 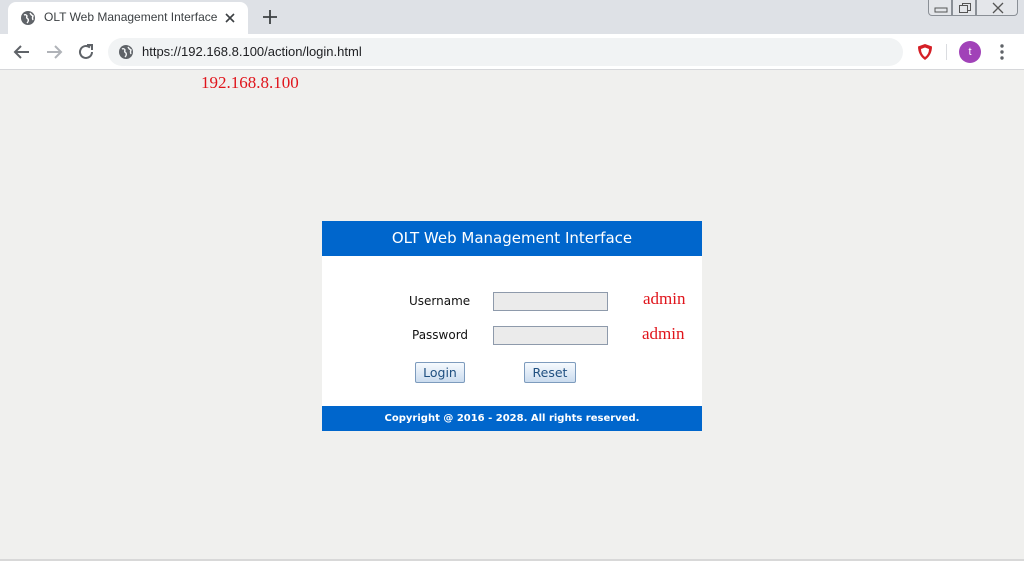 What do you see at coordinates (440, 301) in the screenshot?
I see `username-label: Username` at bounding box center [440, 301].